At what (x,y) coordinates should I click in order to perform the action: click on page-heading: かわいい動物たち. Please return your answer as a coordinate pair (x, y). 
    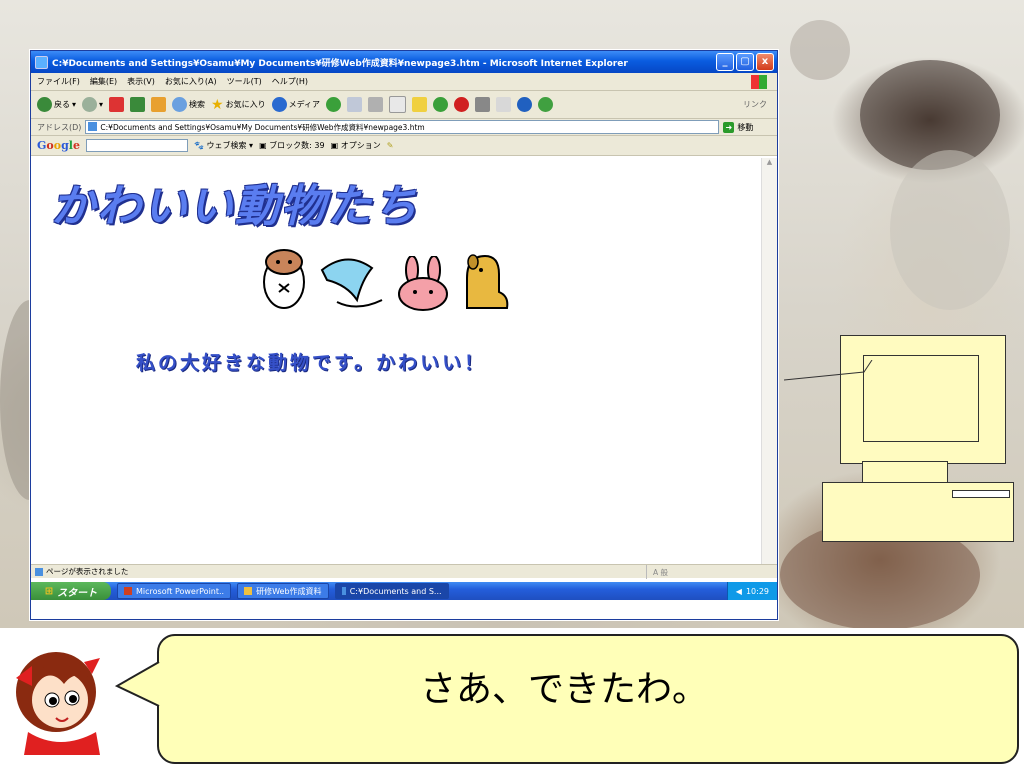
    Looking at the image, I should click on (235, 206).